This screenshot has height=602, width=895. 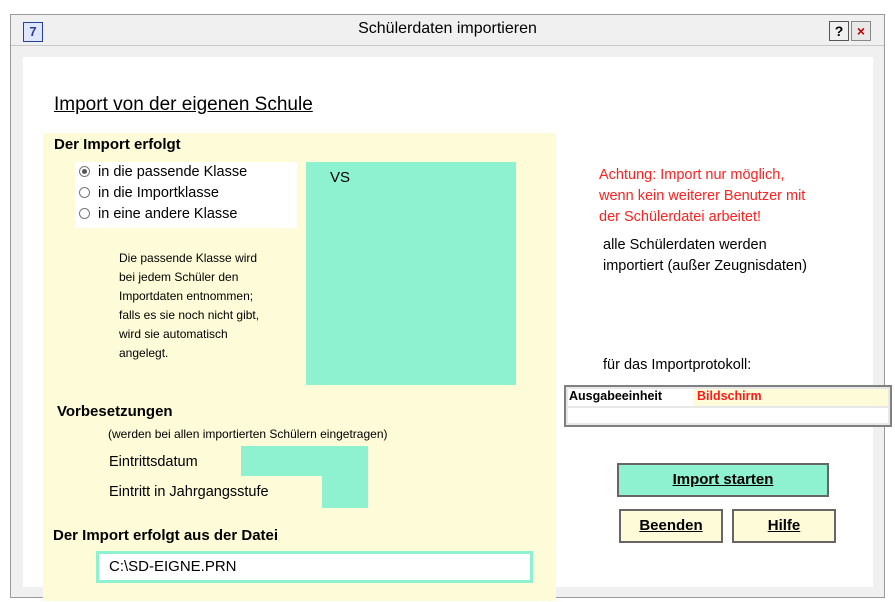 What do you see at coordinates (173, 334) in the screenshot?
I see `info-line: wird sie automatisch` at bounding box center [173, 334].